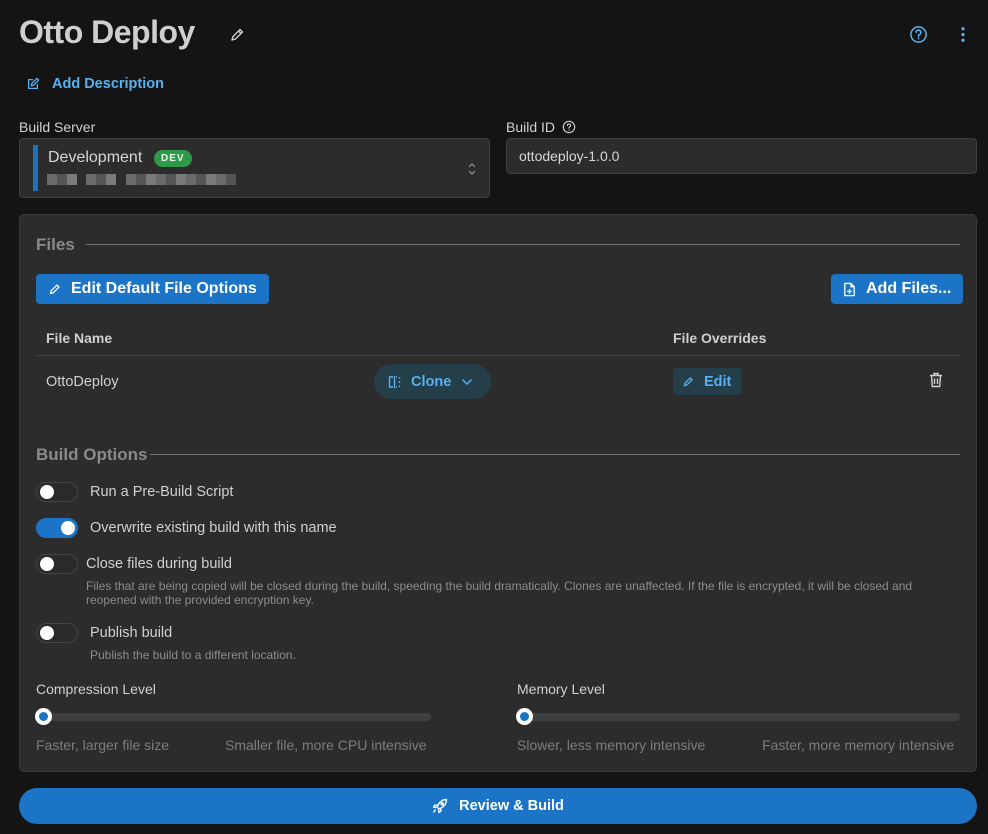  What do you see at coordinates (57, 633) in the screenshot?
I see `toggle-publish-build` at bounding box center [57, 633].